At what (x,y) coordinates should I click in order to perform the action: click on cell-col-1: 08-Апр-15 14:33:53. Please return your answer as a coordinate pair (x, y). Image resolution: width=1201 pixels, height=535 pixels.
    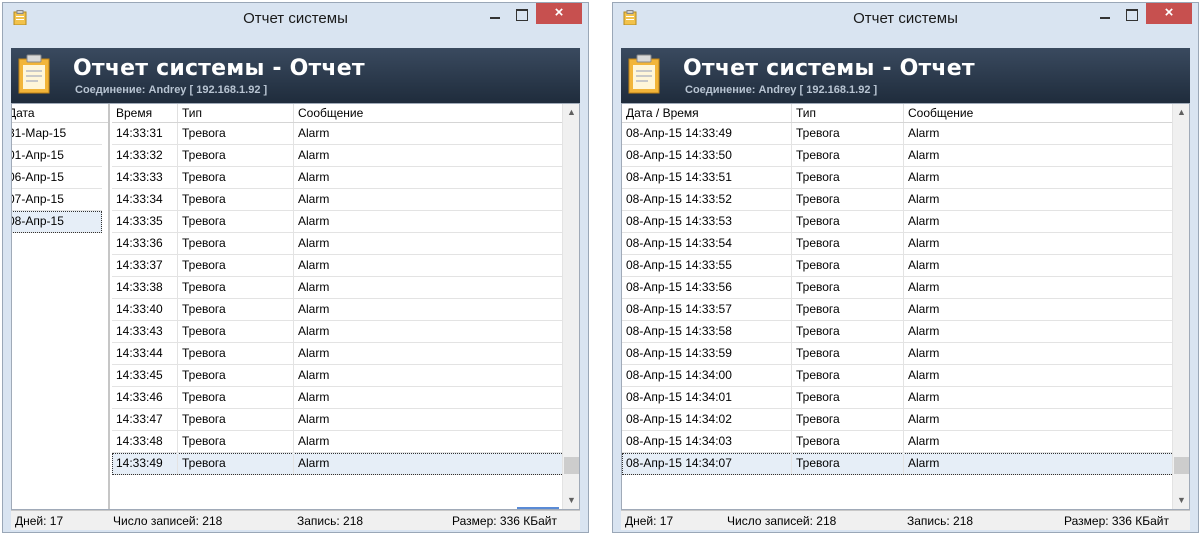
    Looking at the image, I should click on (707, 221).